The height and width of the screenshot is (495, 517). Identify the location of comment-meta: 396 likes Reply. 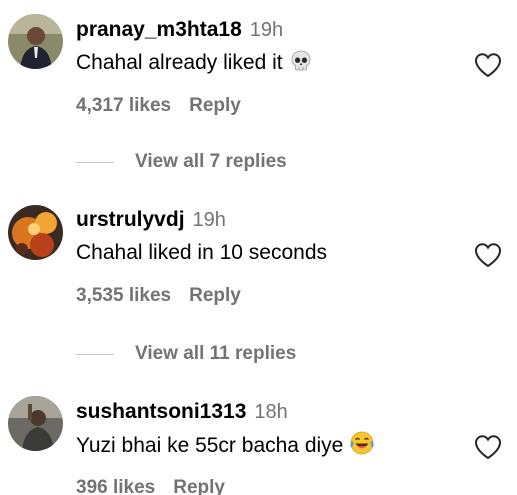
(150, 485).